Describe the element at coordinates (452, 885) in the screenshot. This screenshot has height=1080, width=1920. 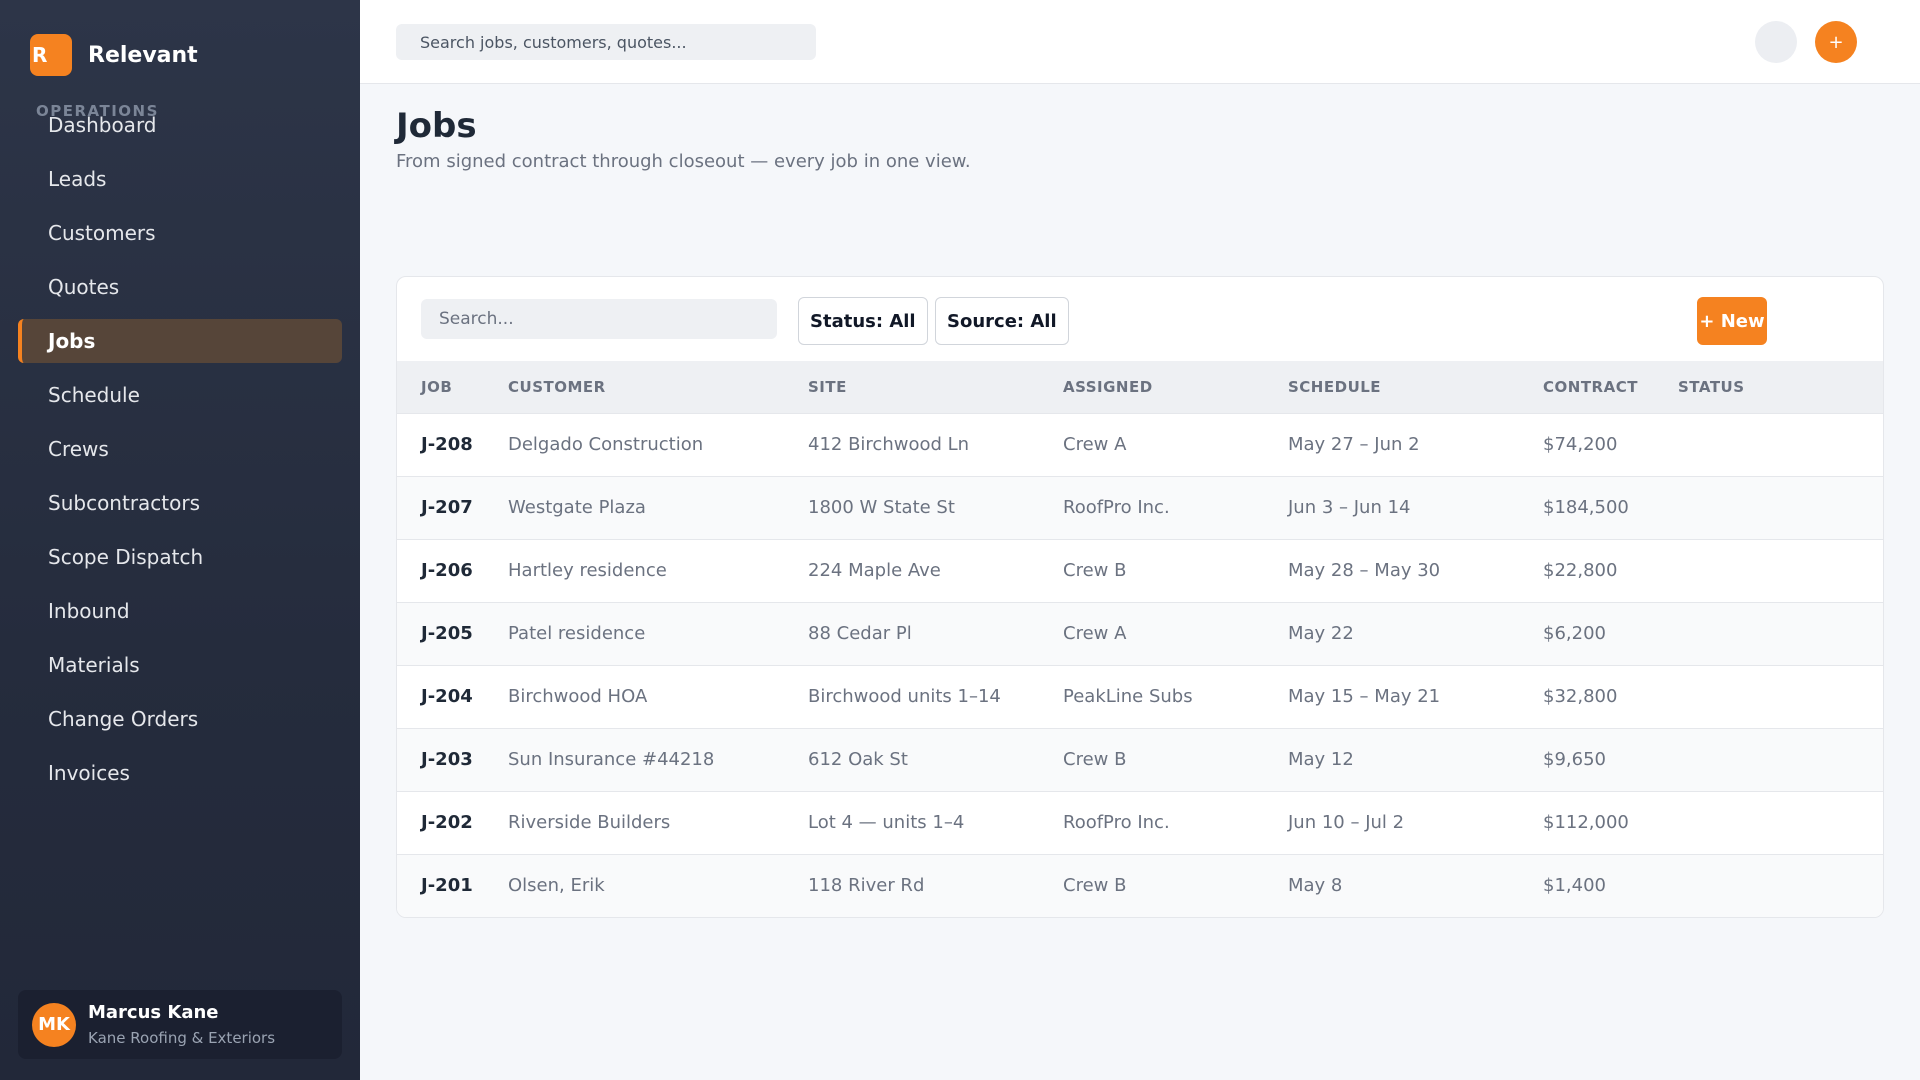
I see `job-id-cell: J-201` at that location.